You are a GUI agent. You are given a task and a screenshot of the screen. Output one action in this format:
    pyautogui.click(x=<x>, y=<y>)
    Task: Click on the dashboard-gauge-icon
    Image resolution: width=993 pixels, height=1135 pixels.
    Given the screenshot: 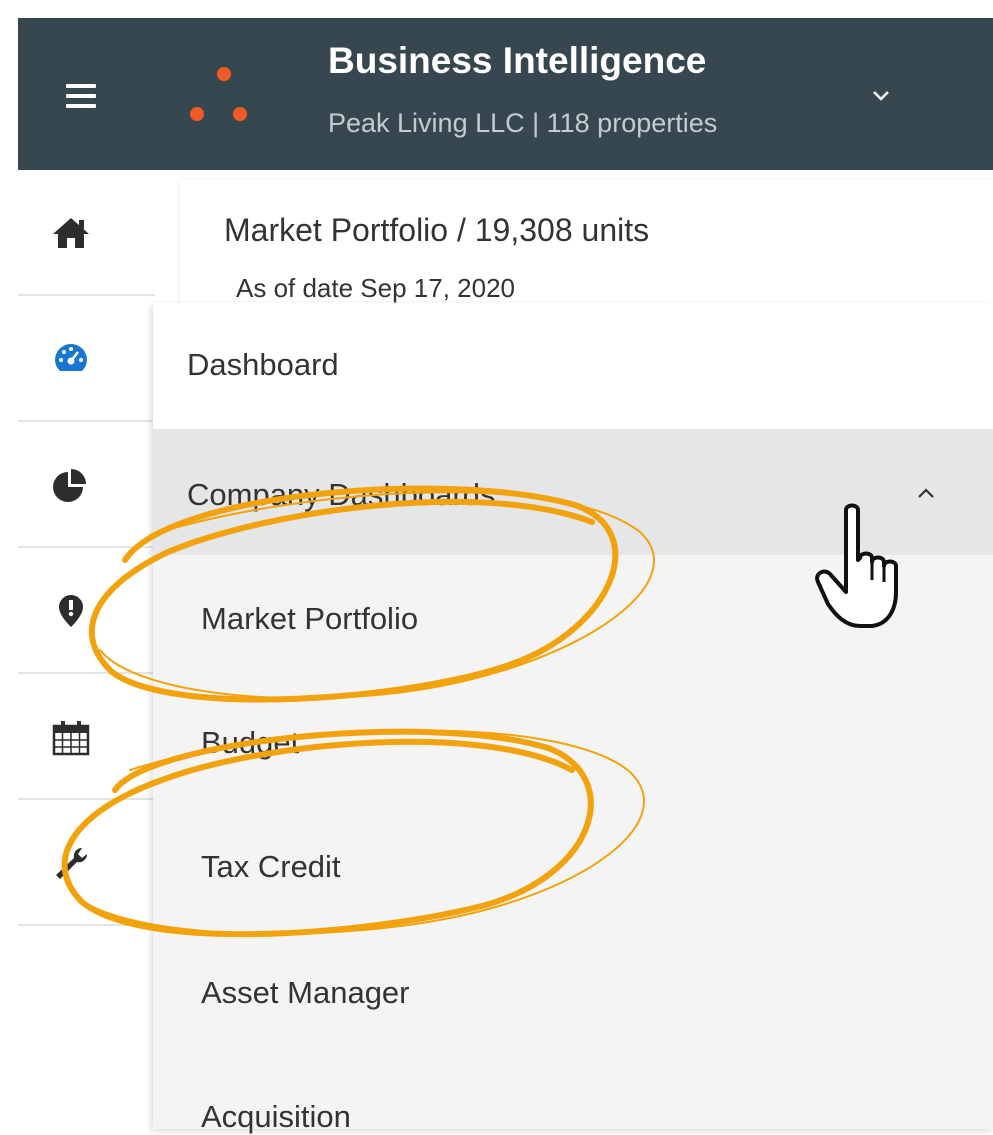 What is the action you would take?
    pyautogui.click(x=71, y=357)
    